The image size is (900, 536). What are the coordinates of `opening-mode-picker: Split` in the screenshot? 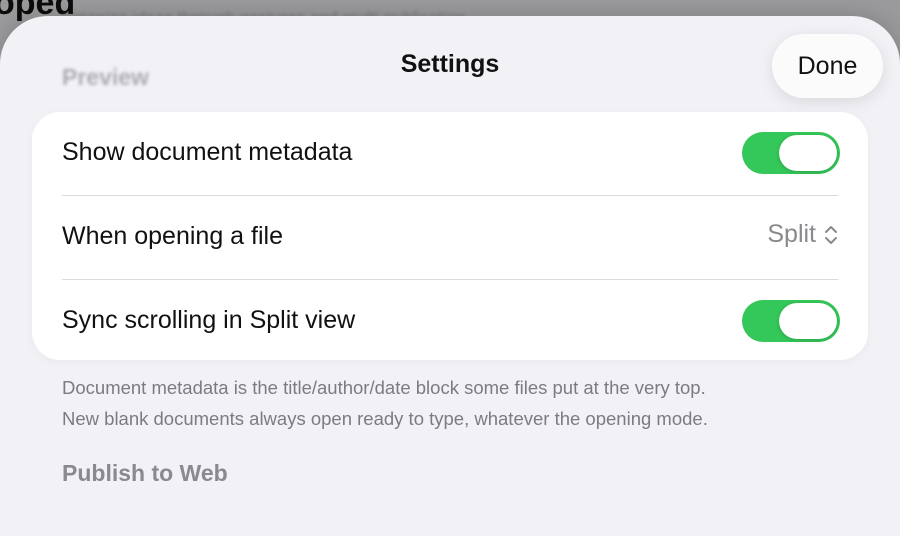 It's located at (802, 234).